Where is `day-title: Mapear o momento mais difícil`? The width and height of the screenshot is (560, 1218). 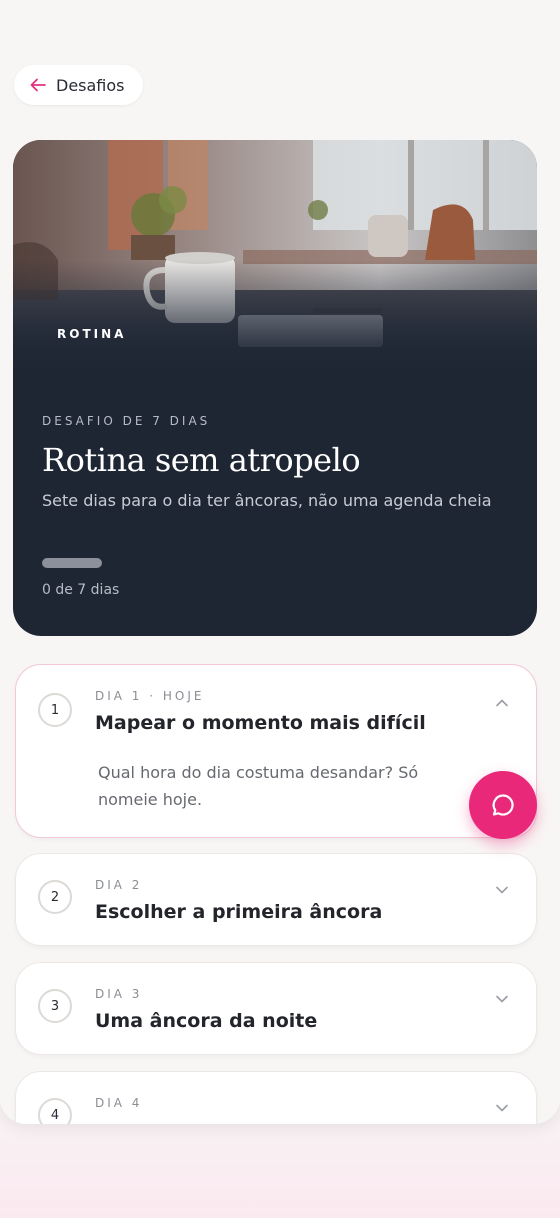 day-title: Mapear o momento mais difícil is located at coordinates (260, 723).